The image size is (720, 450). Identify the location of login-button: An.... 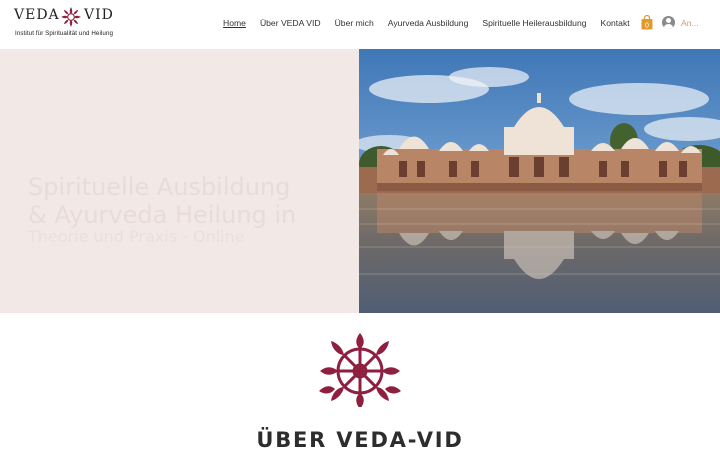
(680, 22).